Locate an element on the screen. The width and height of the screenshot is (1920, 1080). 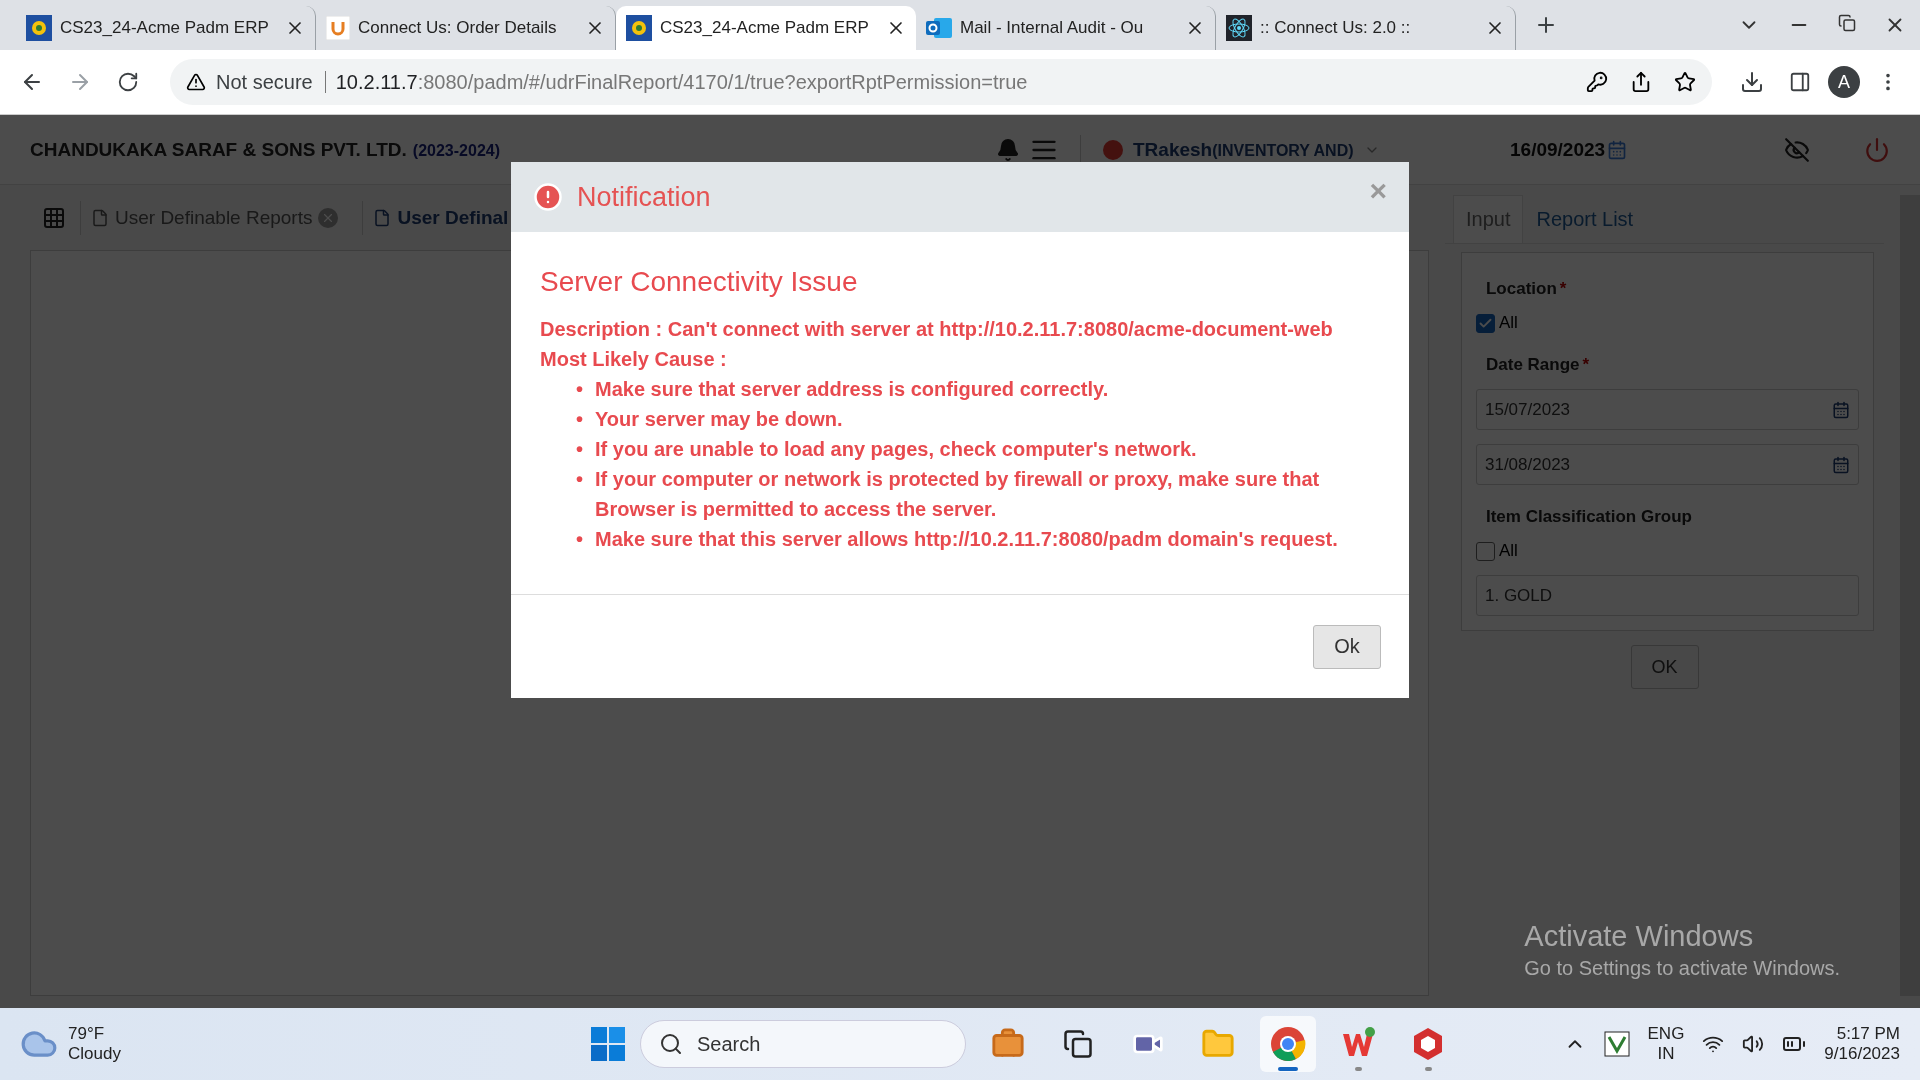
clock-date: 9/16/2023 is located at coordinates (1862, 1054).